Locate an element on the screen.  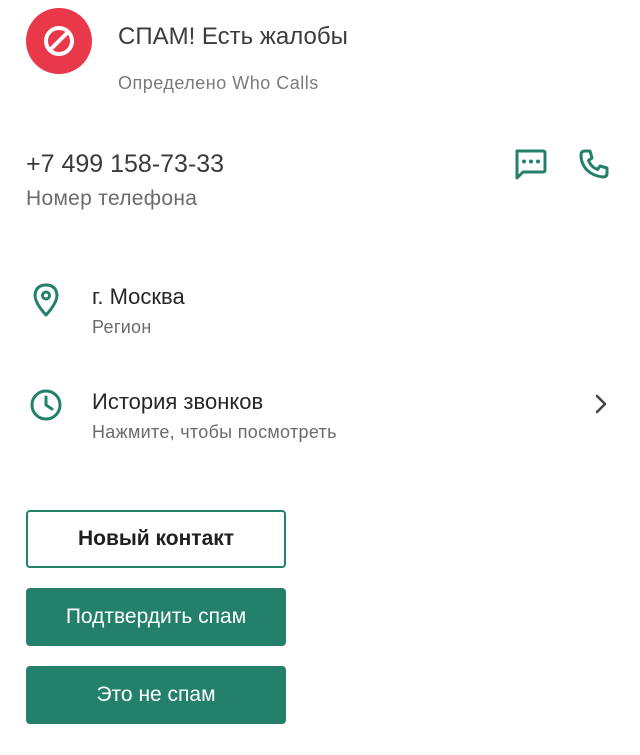
spam-title: СПАМ! Есть жалобы is located at coordinates (233, 36).